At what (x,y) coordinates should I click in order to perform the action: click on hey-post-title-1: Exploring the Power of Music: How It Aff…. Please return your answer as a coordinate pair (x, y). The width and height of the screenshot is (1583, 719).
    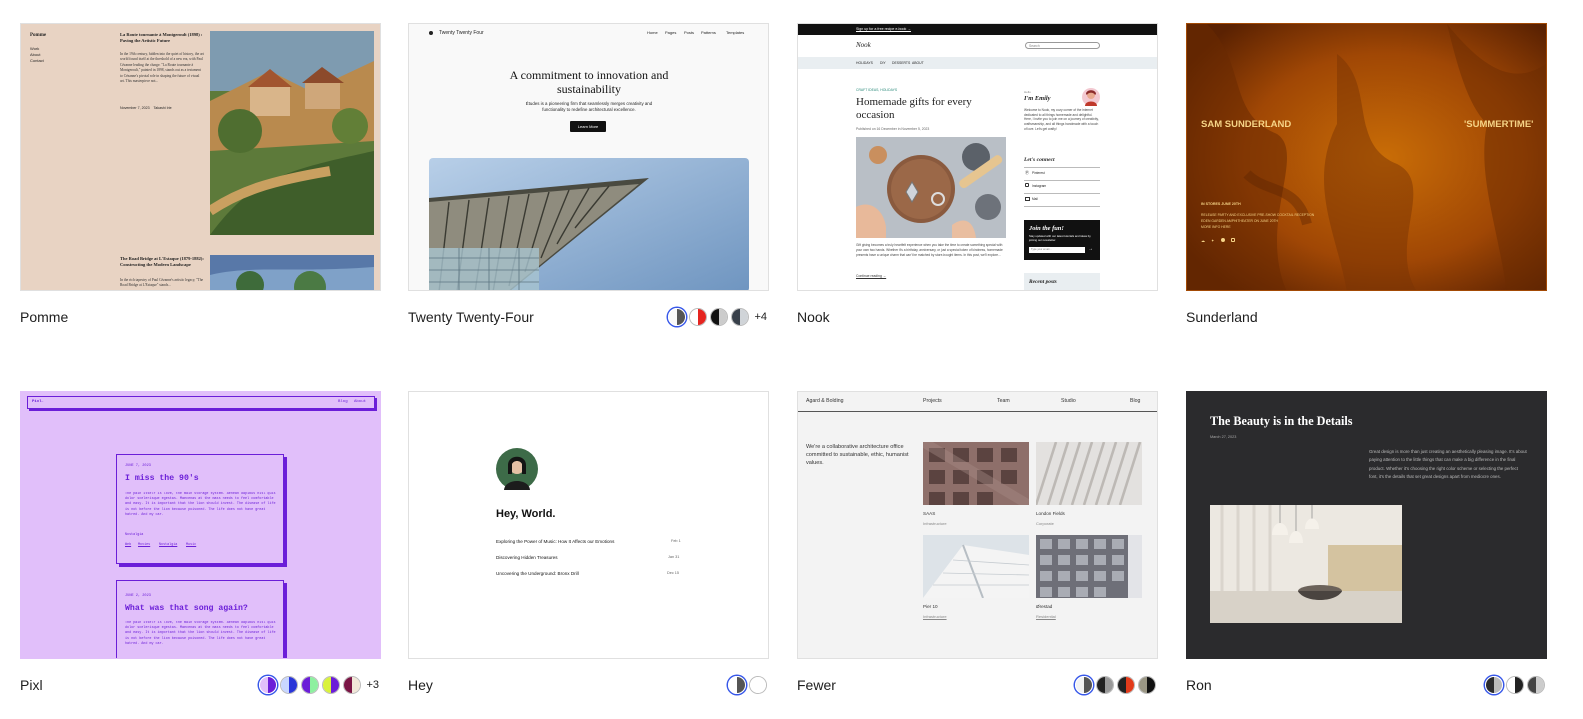
    Looking at the image, I should click on (555, 541).